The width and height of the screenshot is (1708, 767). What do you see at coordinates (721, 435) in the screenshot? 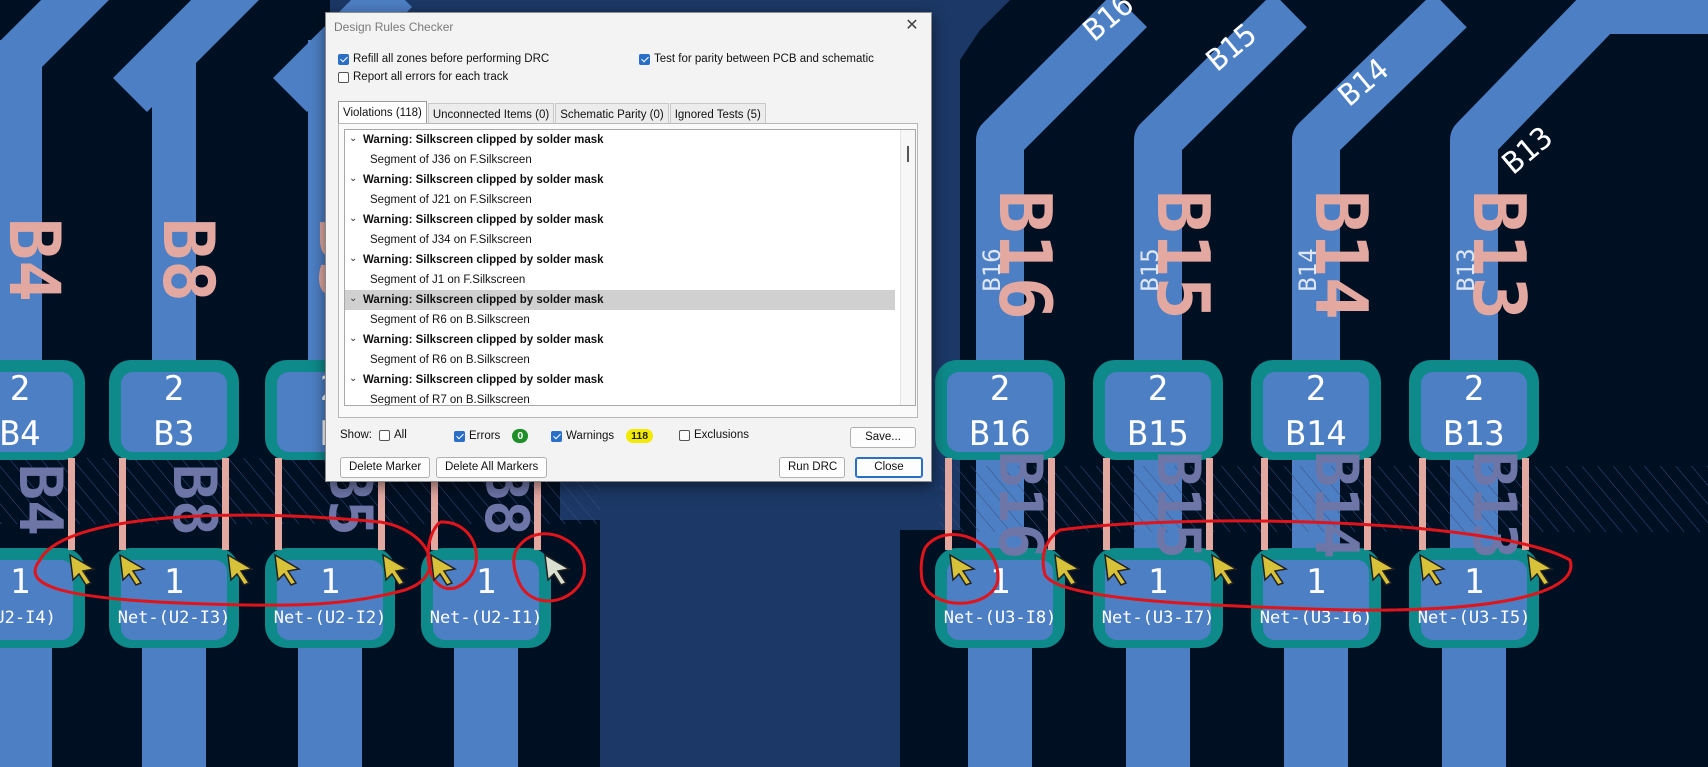
I see `show-exclusions-label: Exclusions` at bounding box center [721, 435].